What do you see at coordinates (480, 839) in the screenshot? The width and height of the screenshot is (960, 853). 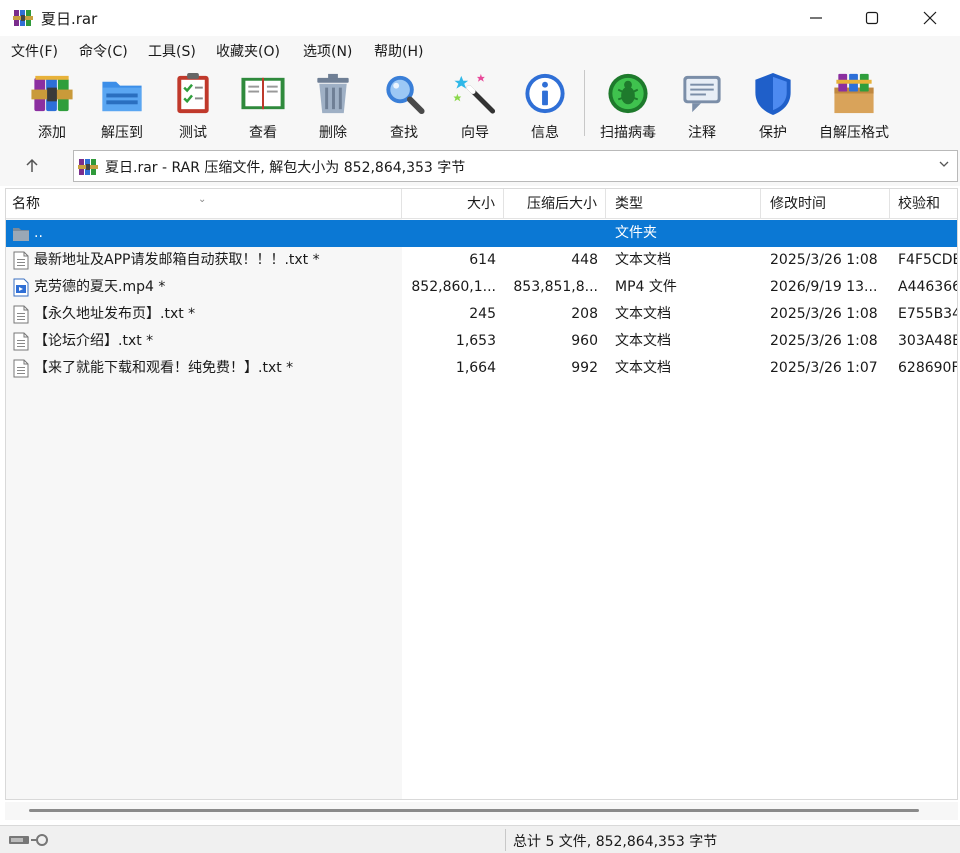 I see `status-bar: 总计 5 文件, 852,864,353 字节` at bounding box center [480, 839].